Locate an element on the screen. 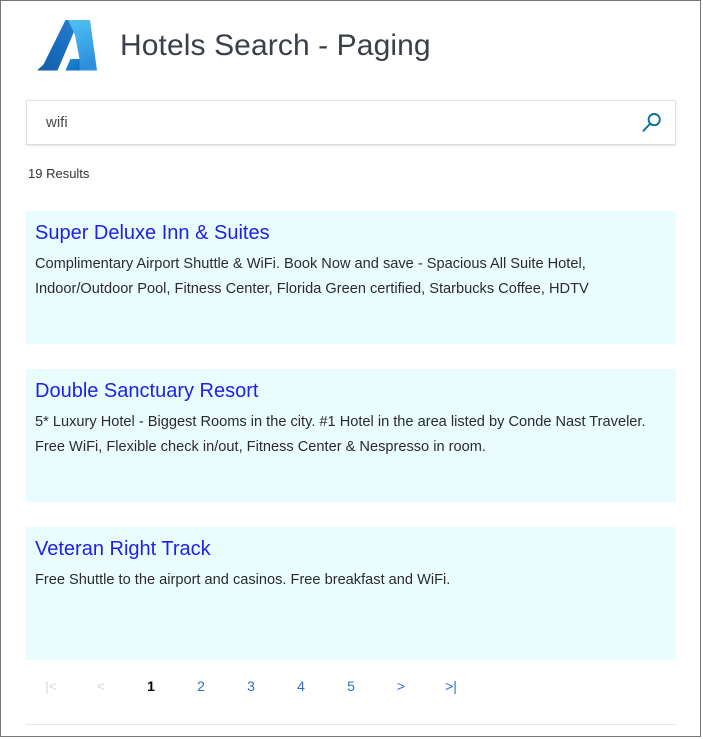 Image resolution: width=703 pixels, height=739 pixels. app-header: Hotels Search - Paging is located at coordinates (350, 45).